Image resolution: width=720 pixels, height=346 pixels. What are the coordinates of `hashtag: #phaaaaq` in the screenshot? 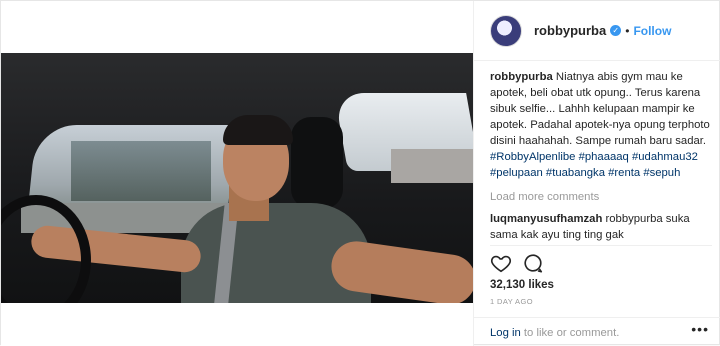 It's located at (604, 157).